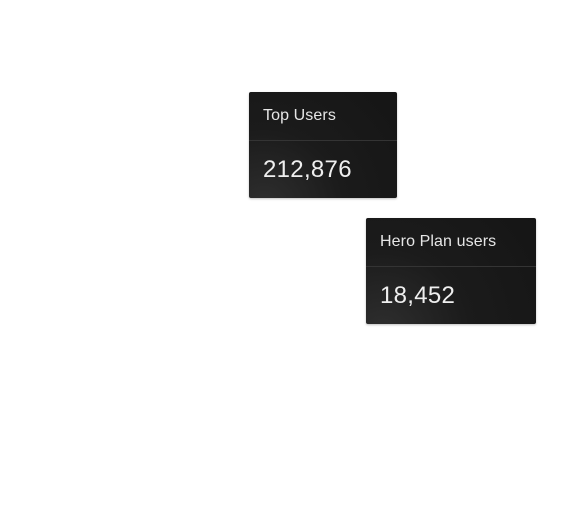  Describe the element at coordinates (323, 145) in the screenshot. I see `top-users-card: Top Users 212,876` at that location.